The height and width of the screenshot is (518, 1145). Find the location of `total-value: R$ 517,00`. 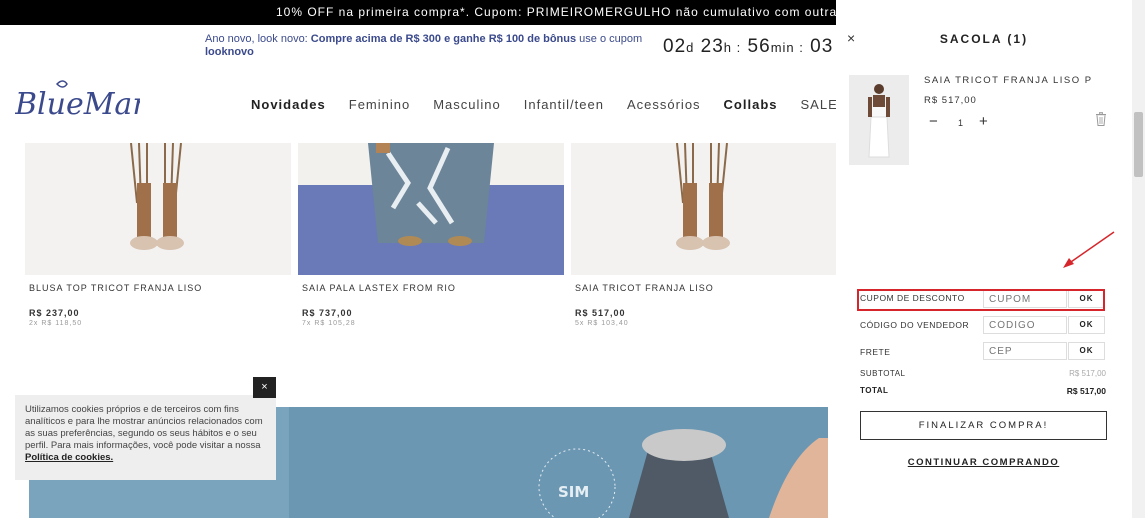

total-value: R$ 517,00 is located at coordinates (1086, 391).